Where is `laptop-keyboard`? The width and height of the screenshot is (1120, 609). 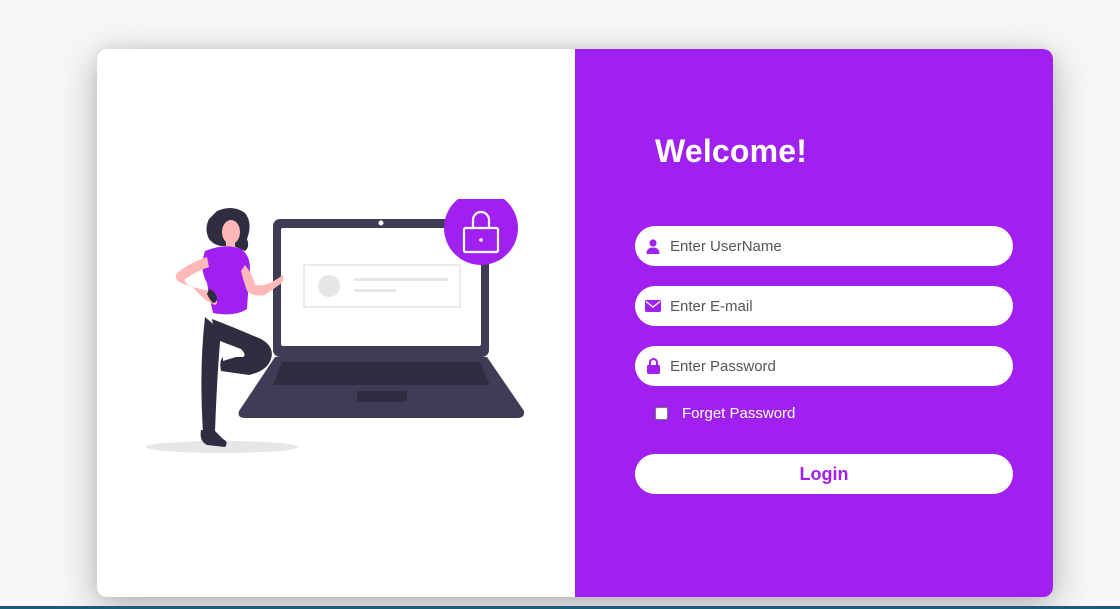 laptop-keyboard is located at coordinates (381, 373).